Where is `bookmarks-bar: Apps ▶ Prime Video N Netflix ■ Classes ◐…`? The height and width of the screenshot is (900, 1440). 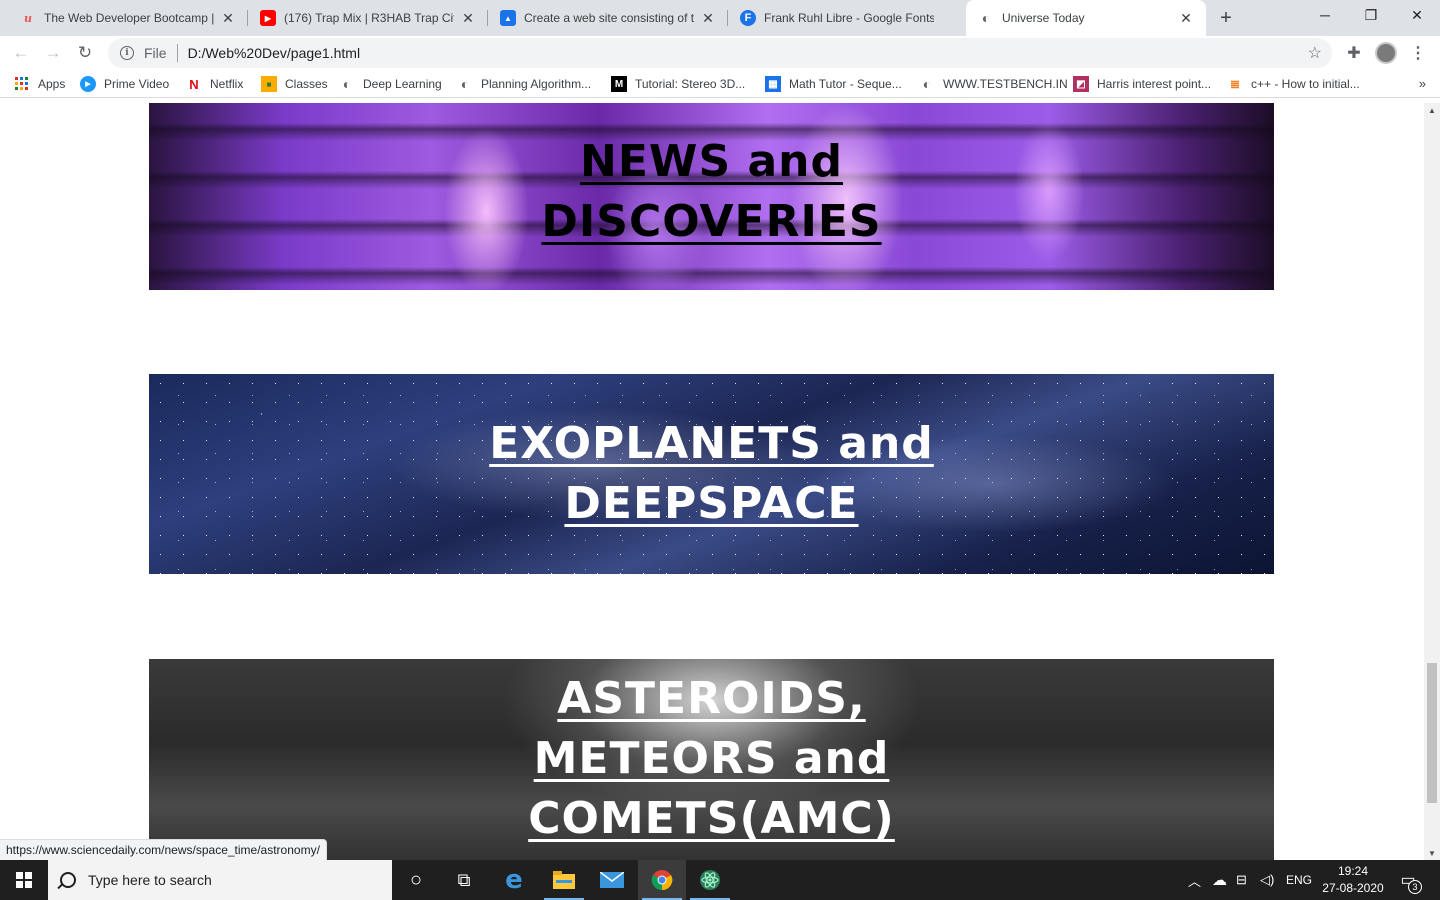 bookmarks-bar: Apps ▶ Prime Video N Netflix ■ Classes ◐… is located at coordinates (720, 84).